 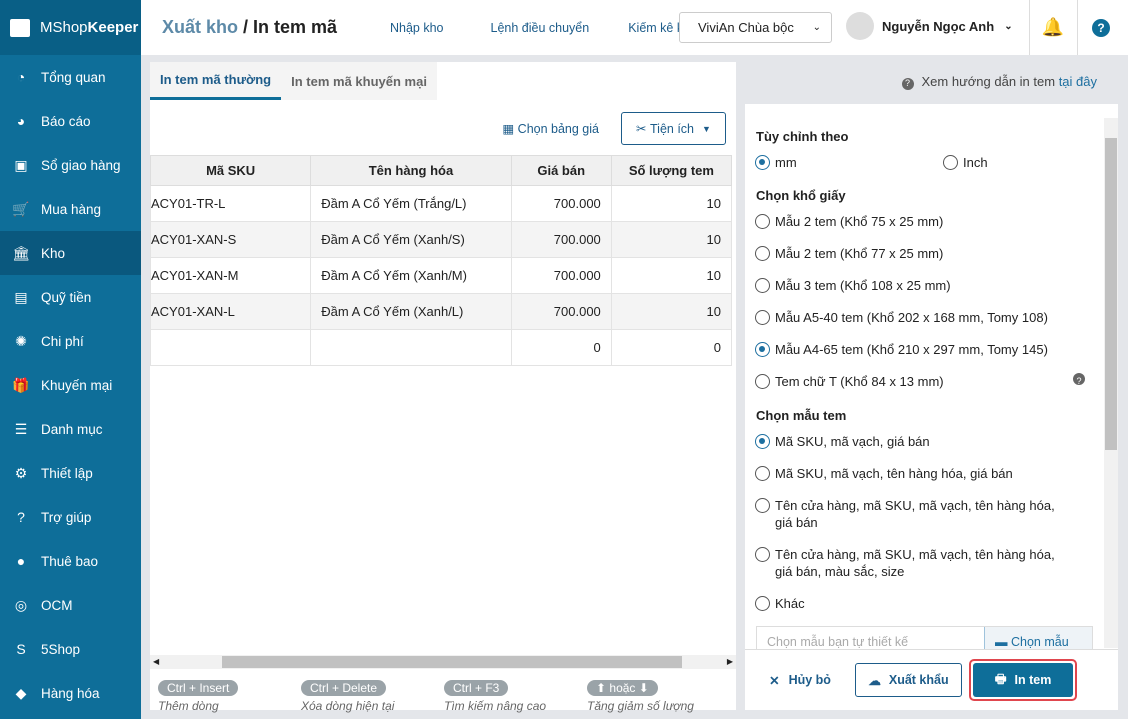 I want to click on table-cell: ACY01-TR-L, so click(x=230, y=203).